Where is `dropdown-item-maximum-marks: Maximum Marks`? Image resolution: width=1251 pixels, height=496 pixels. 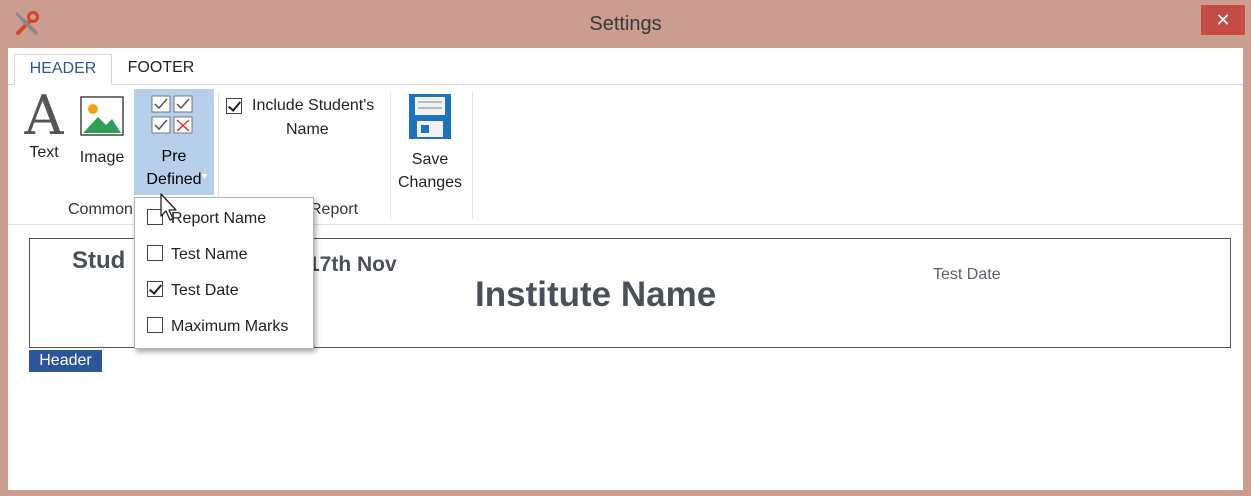
dropdown-item-maximum-marks: Maximum Marks is located at coordinates (217, 328).